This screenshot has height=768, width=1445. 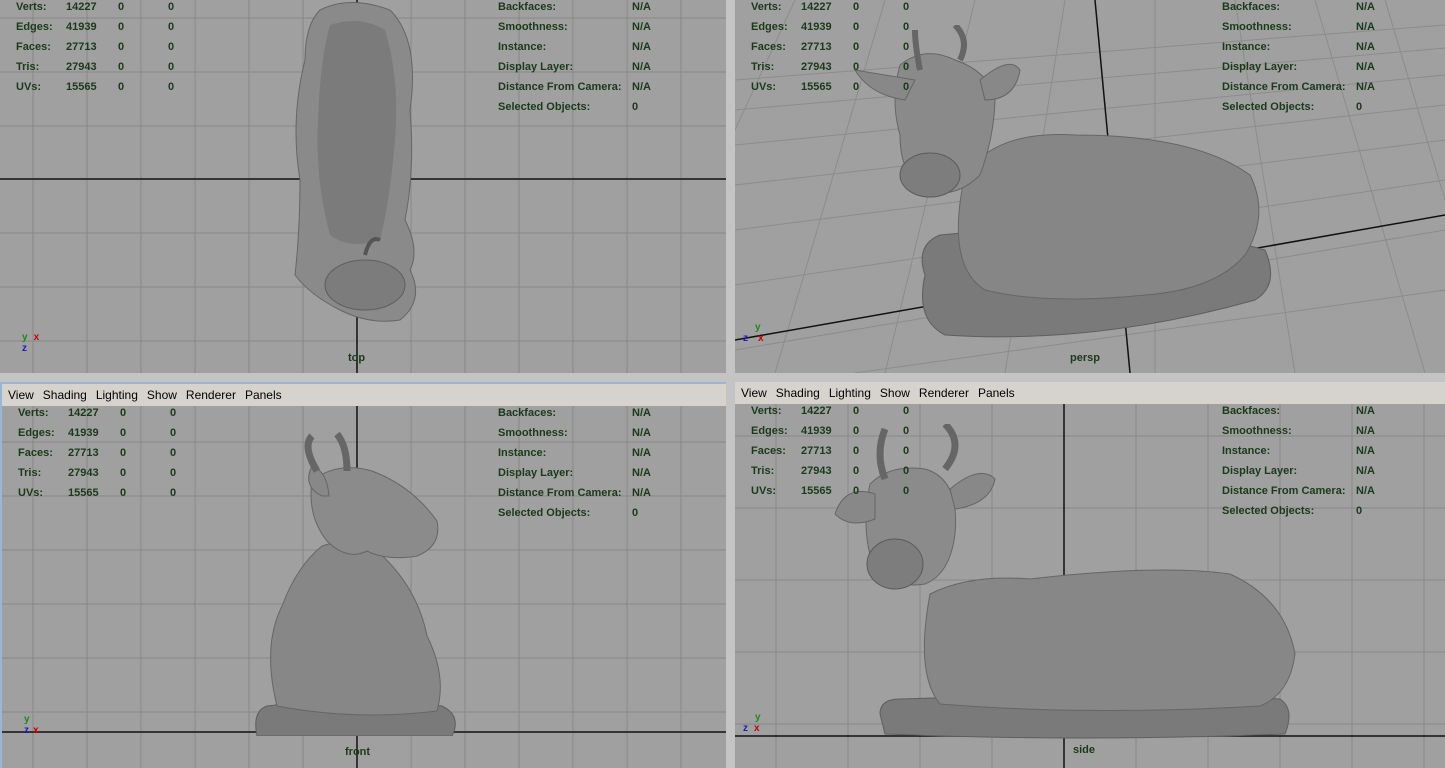 What do you see at coordinates (1085, 358) in the screenshot?
I see `camera-label-persp: persp` at bounding box center [1085, 358].